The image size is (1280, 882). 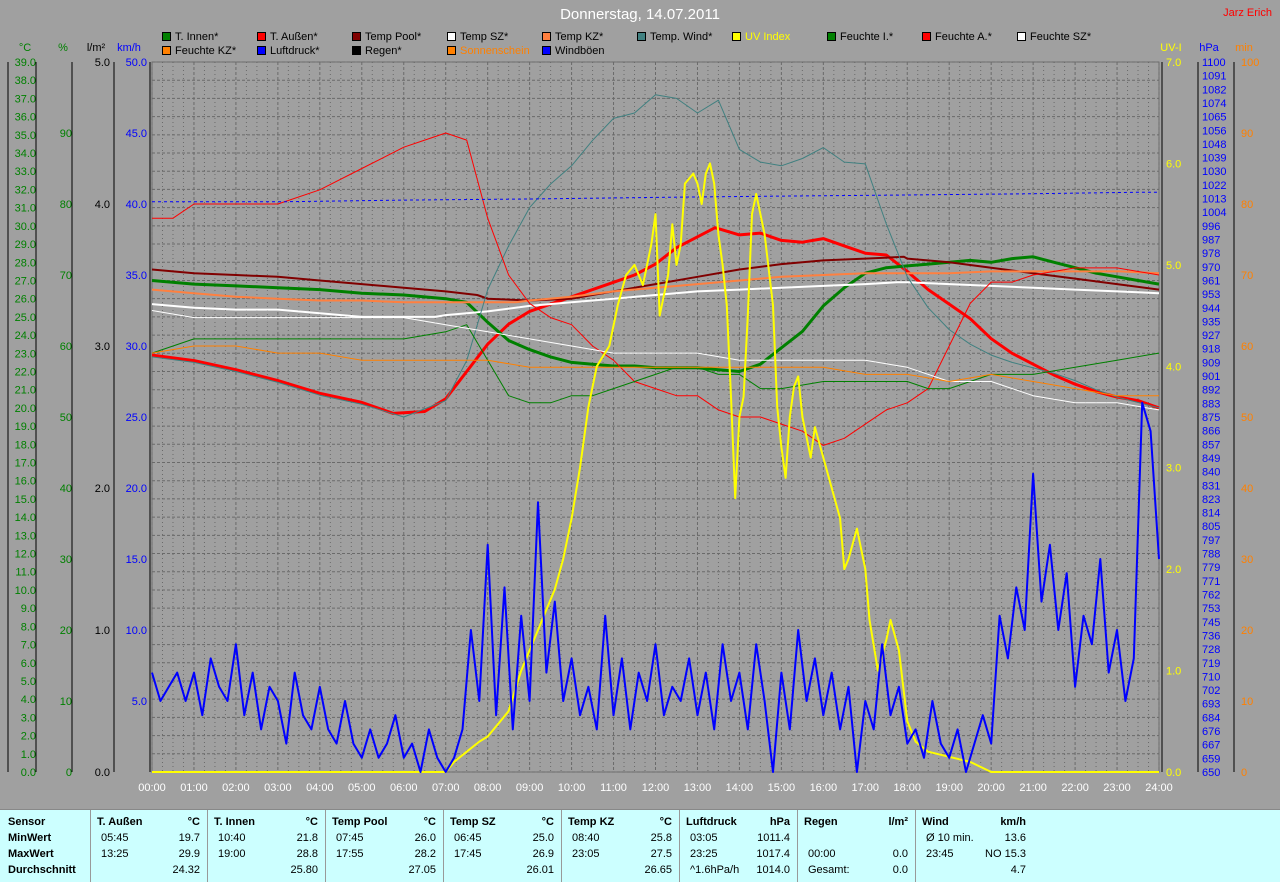 I want to click on tick-temp: 15.0, so click(x=25, y=500).